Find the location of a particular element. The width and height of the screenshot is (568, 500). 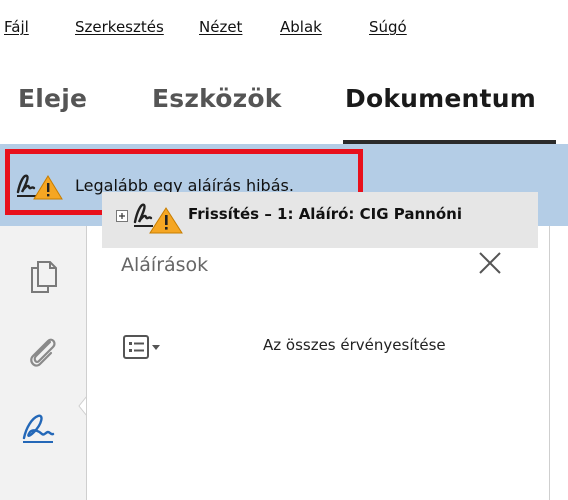

menu-help: Súgó is located at coordinates (388, 27).